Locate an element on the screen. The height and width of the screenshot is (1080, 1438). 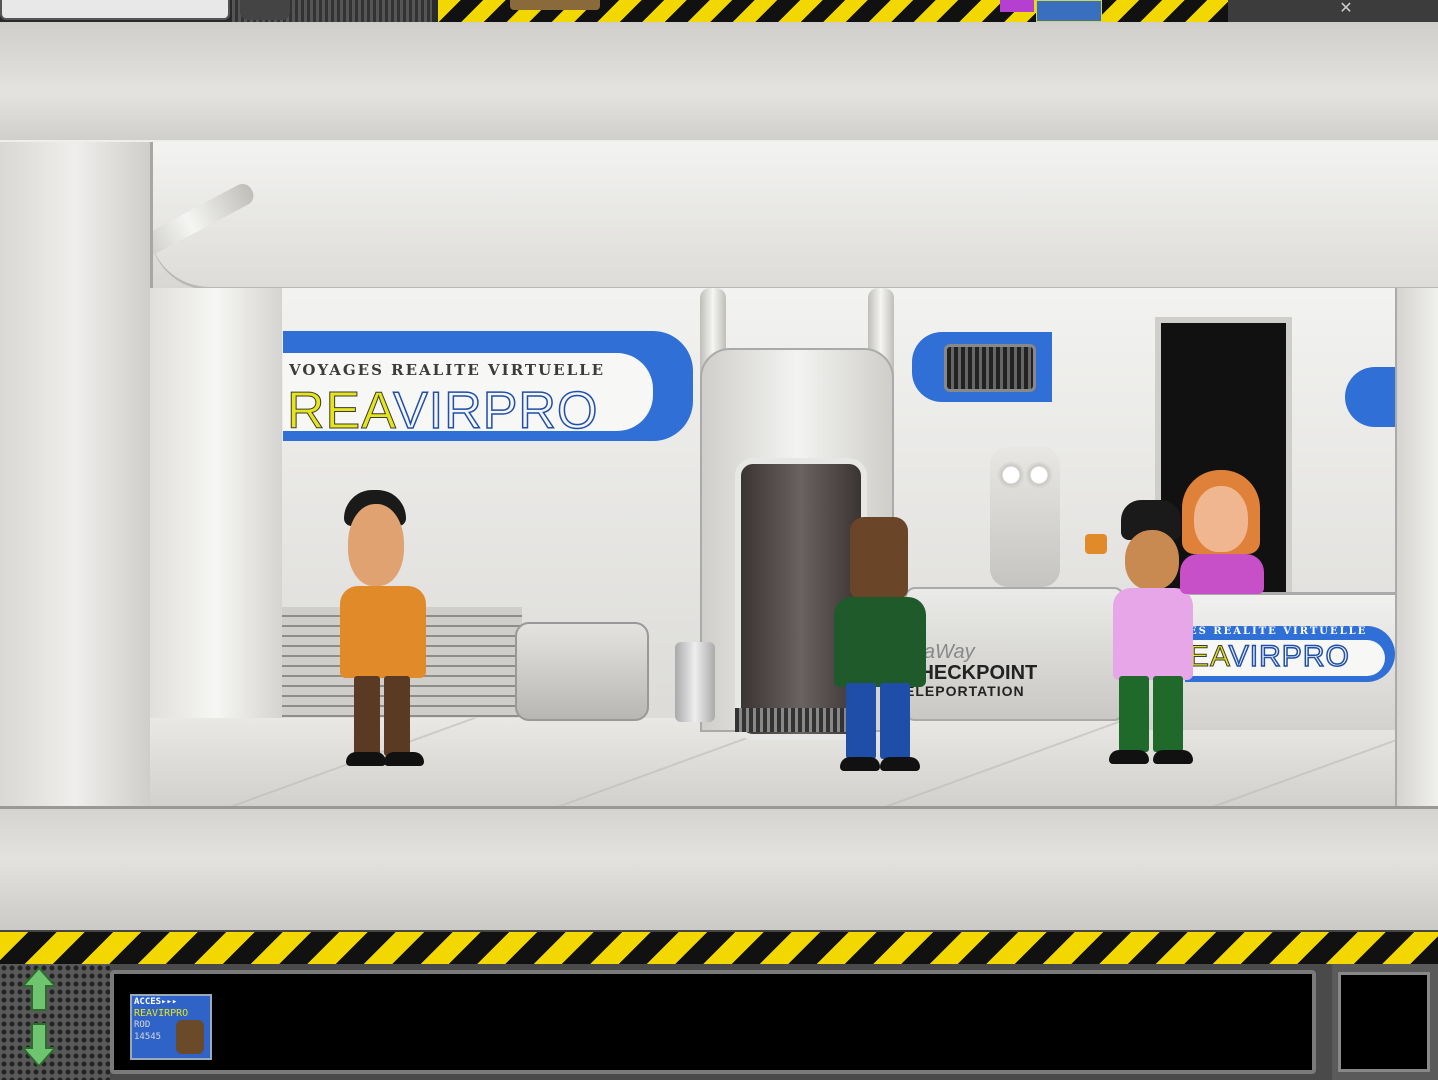
character-hair is located at coordinates (879, 558).